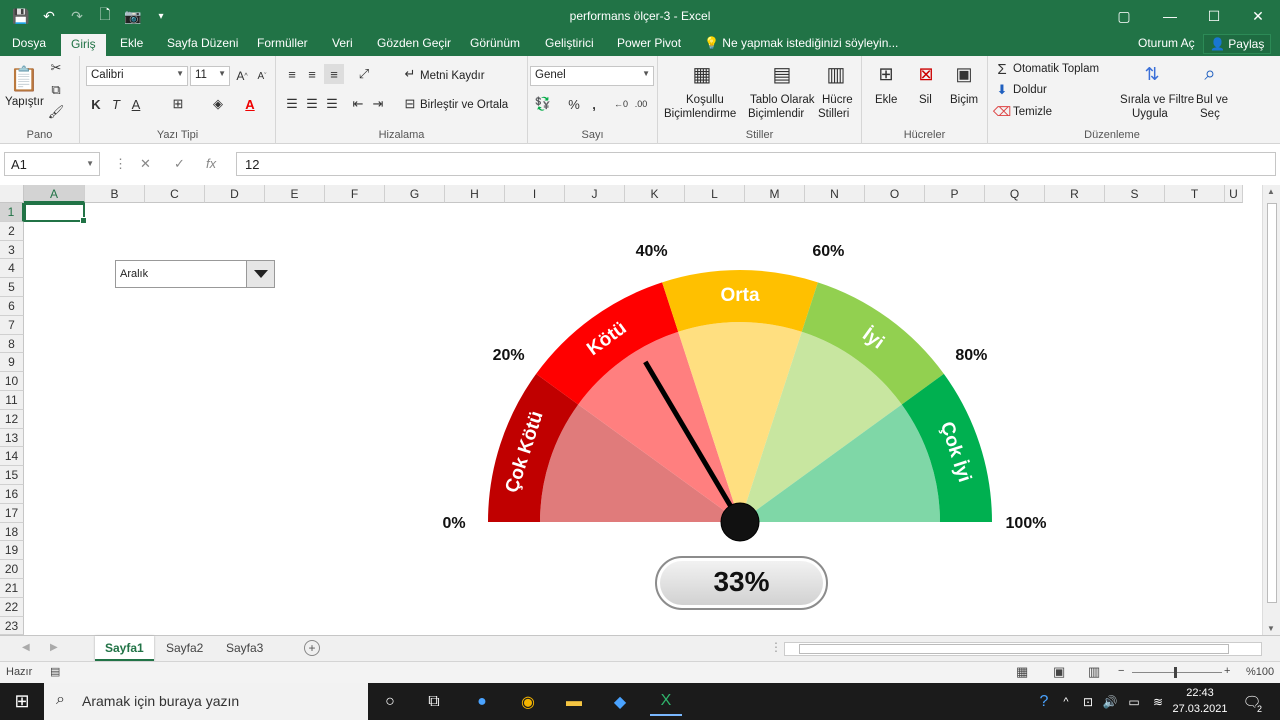 This screenshot has height=720, width=1280. Describe the element at coordinates (1212, 100) in the screenshot. I see `find-select-label-1: Bul ve` at that location.